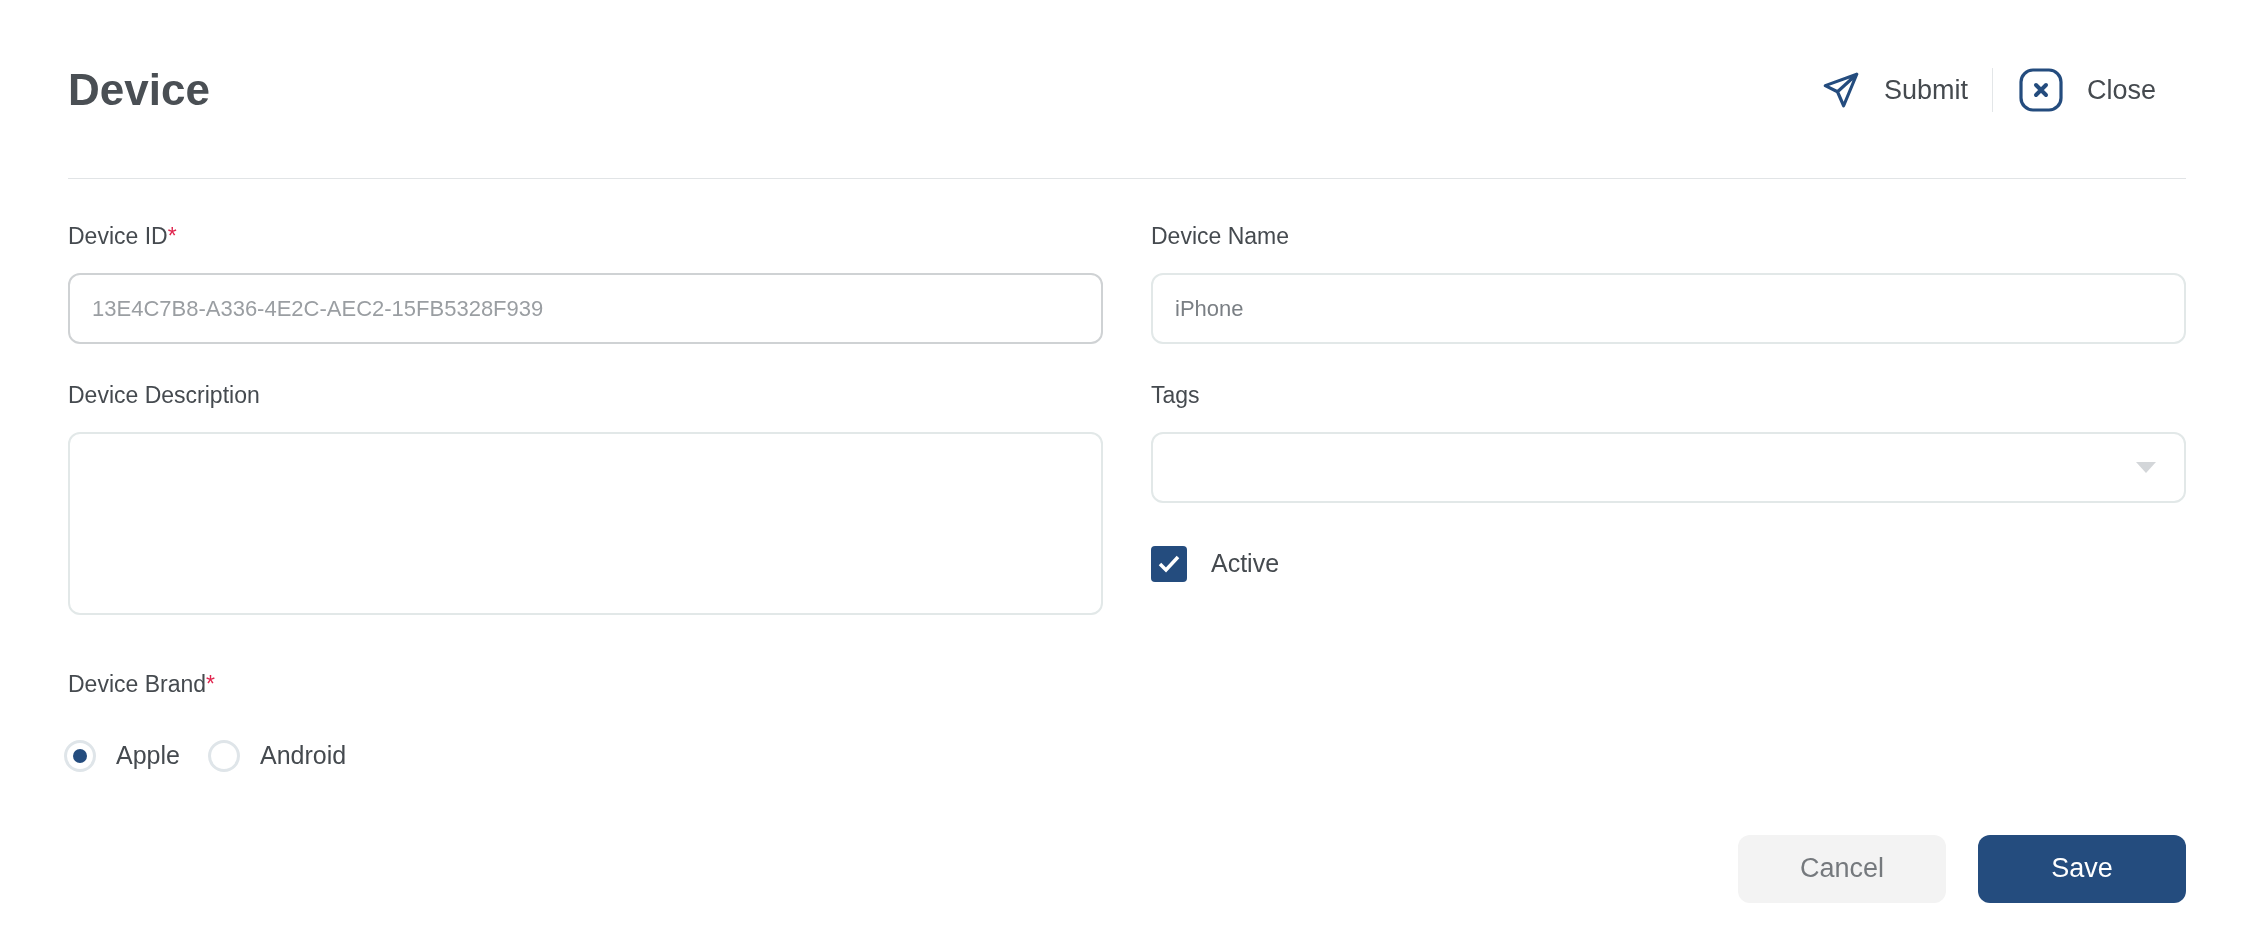 This screenshot has height=944, width=2254. Describe the element at coordinates (1176, 395) in the screenshot. I see `field-label: Tags` at that location.